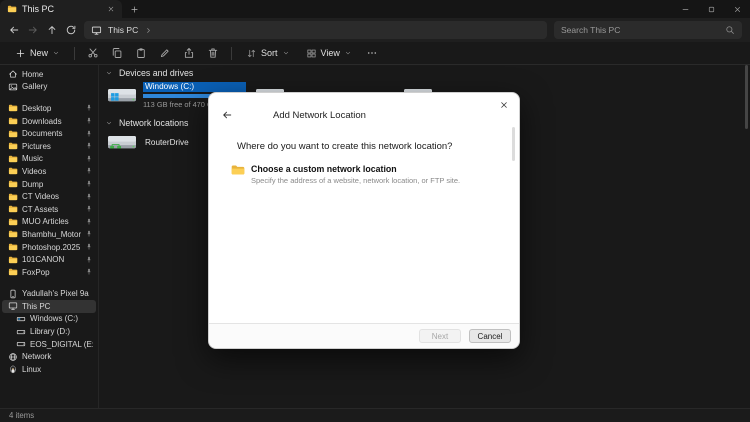 The image size is (750, 422). What do you see at coordinates (189, 53) in the screenshot?
I see `share-button` at bounding box center [189, 53].